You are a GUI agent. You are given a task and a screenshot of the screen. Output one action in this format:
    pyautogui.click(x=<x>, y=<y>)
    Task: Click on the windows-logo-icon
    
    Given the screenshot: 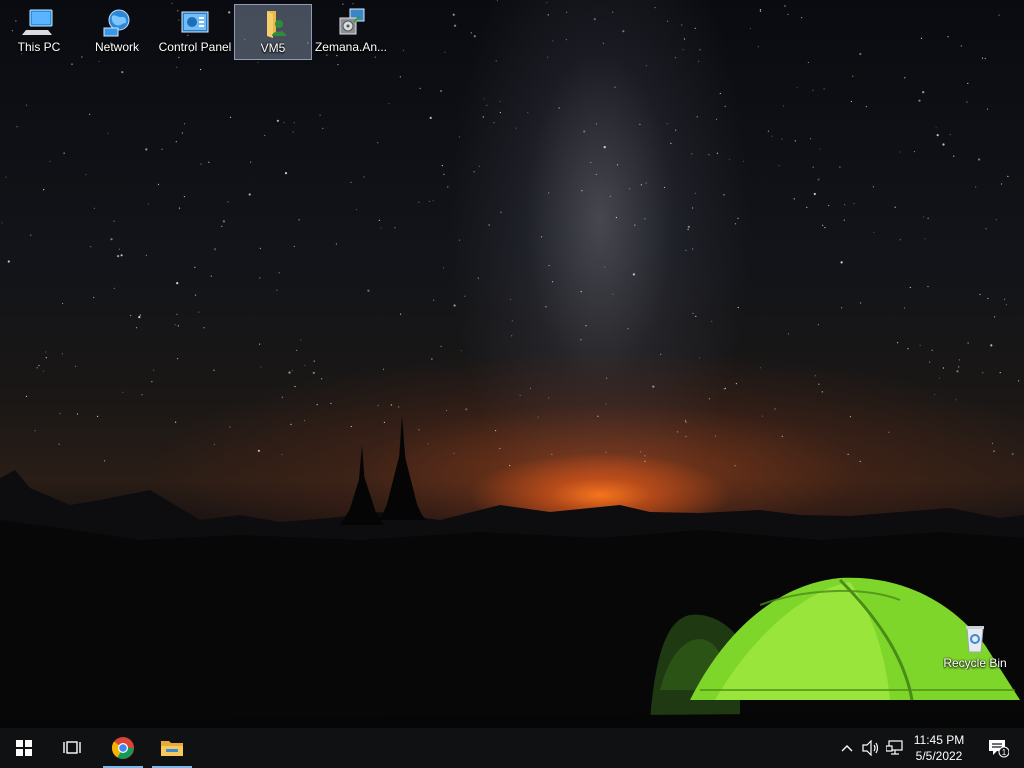 What is the action you would take?
    pyautogui.click(x=24, y=748)
    